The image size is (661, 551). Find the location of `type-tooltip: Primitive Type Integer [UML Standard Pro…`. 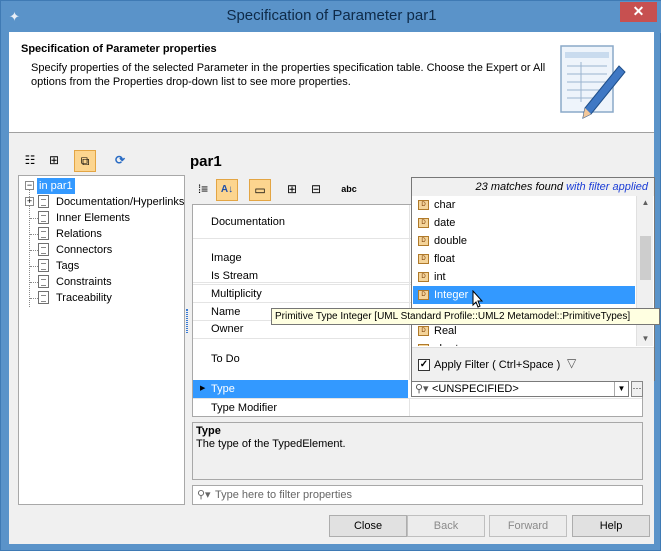

type-tooltip: Primitive Type Integer [UML Standard Pro… is located at coordinates (465, 316).